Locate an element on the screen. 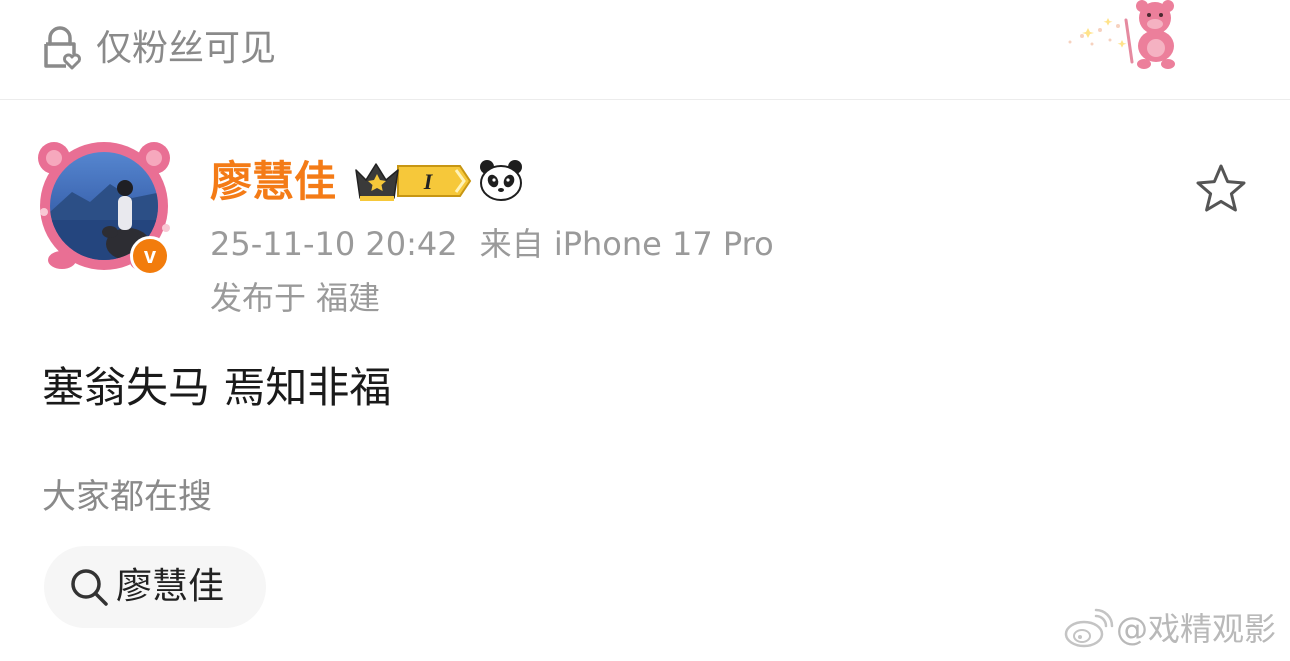 The height and width of the screenshot is (661, 1290). visibility-label: 仅粉丝可见 is located at coordinates (186, 48).